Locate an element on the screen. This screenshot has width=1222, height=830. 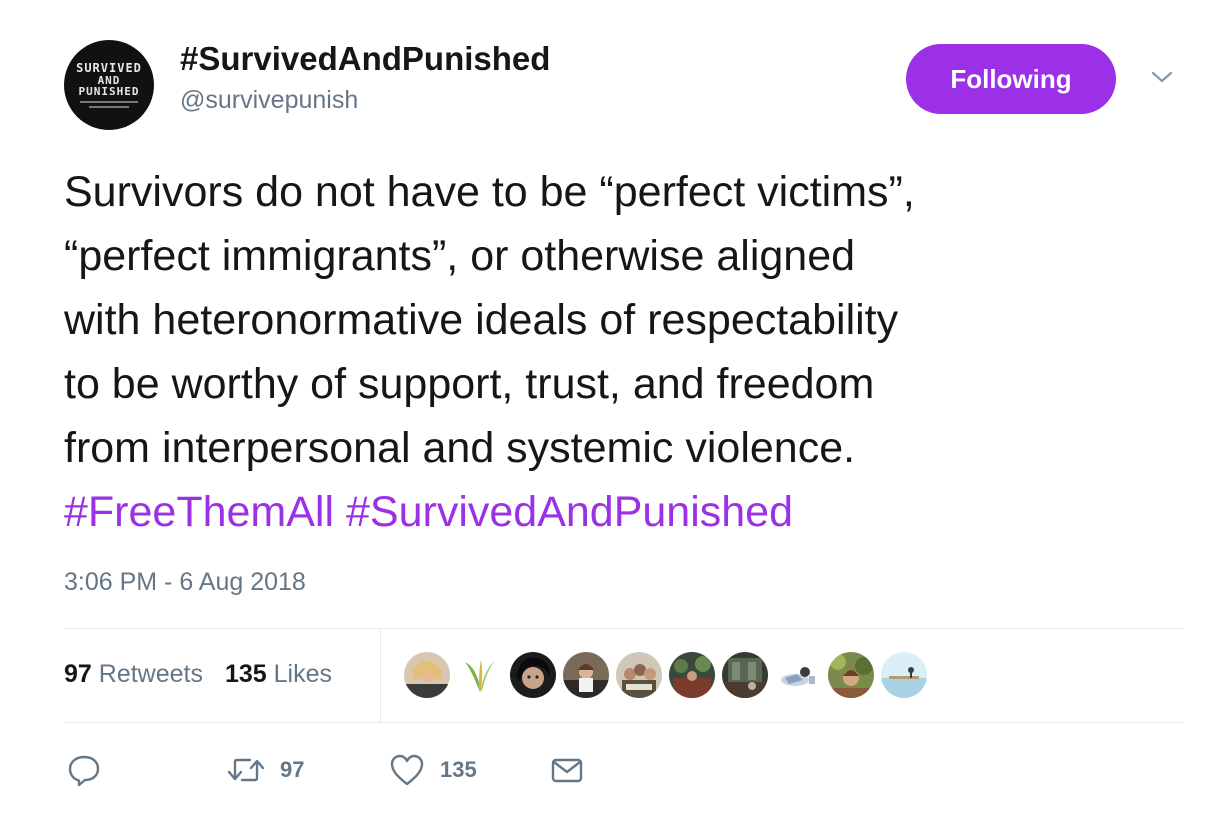
retweets-stat: 97 Retweets is located at coordinates (133, 674).